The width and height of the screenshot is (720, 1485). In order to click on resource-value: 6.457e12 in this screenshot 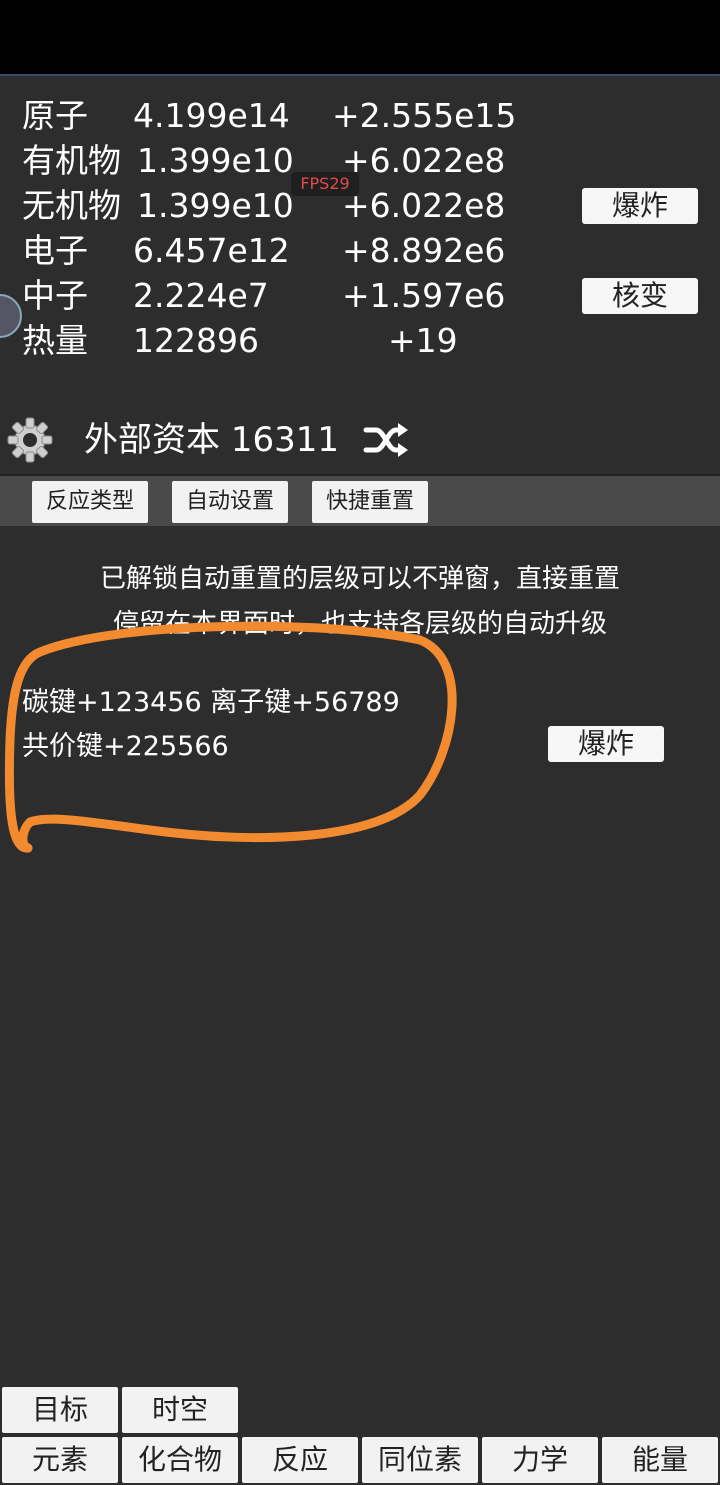, I will do `click(211, 250)`.